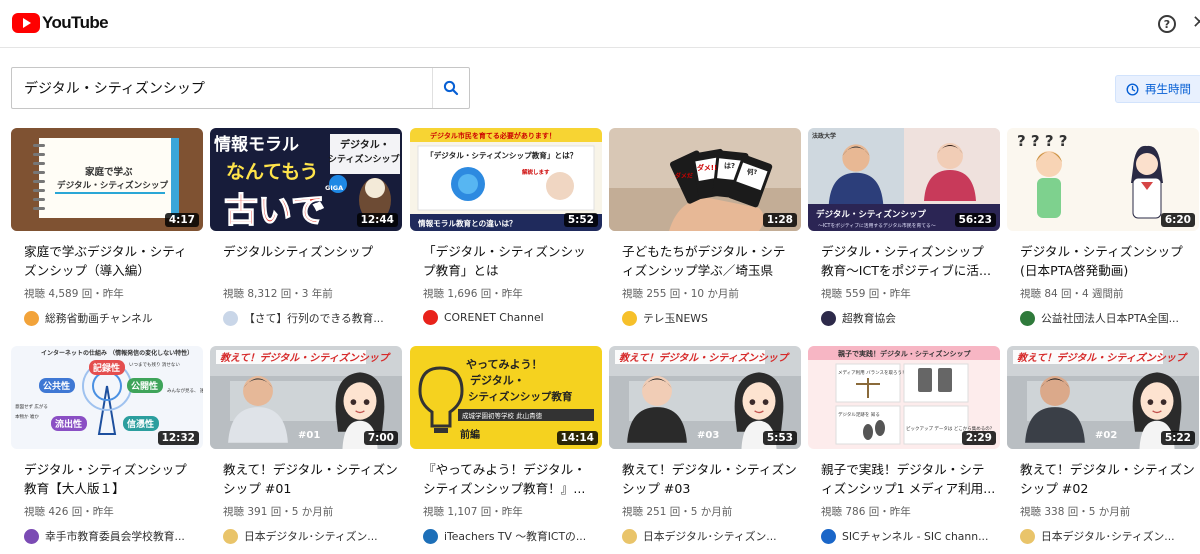 This screenshot has width=1200, height=554. What do you see at coordinates (310, 251) in the screenshot?
I see `video-title: デジタルシティズンシップ` at bounding box center [310, 251].